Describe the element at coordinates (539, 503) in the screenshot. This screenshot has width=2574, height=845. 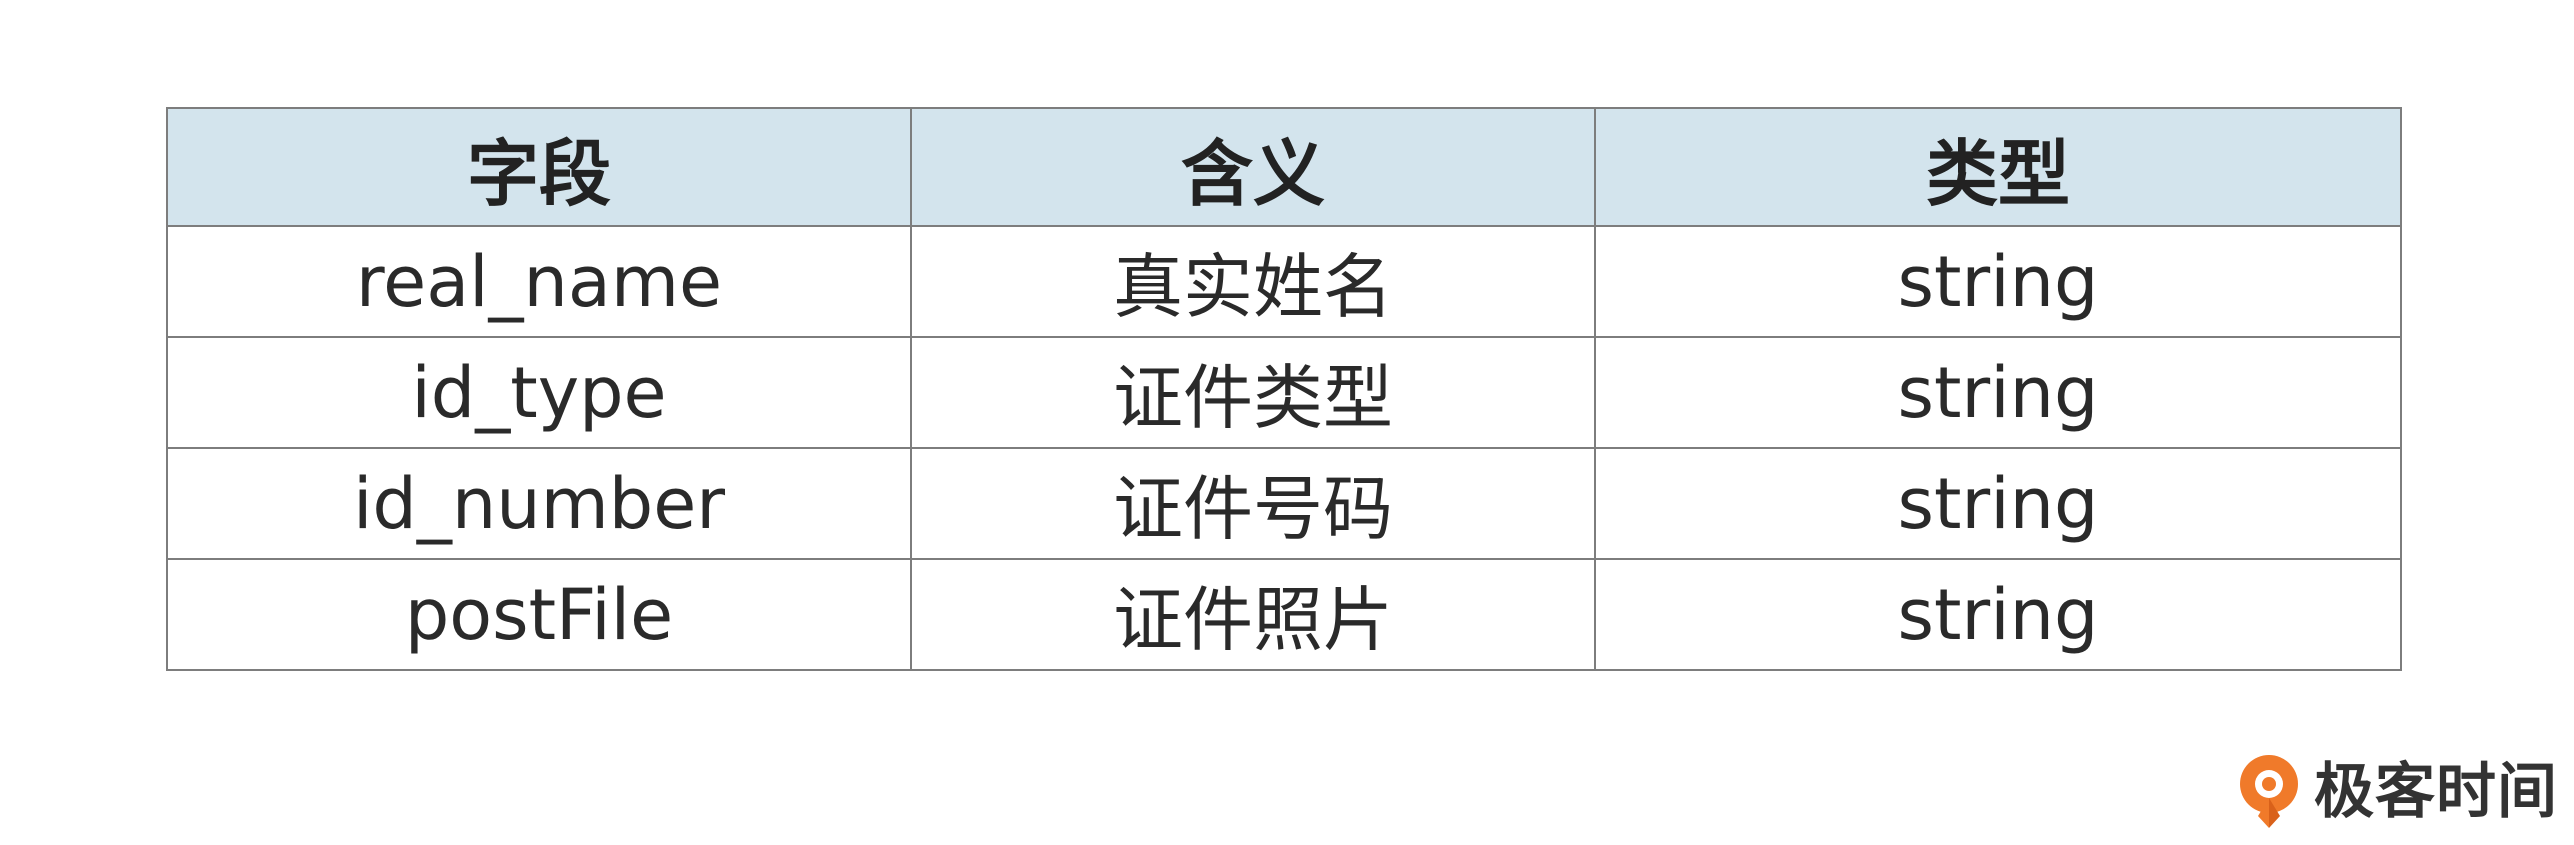
I see `cell-field: id_number` at that location.